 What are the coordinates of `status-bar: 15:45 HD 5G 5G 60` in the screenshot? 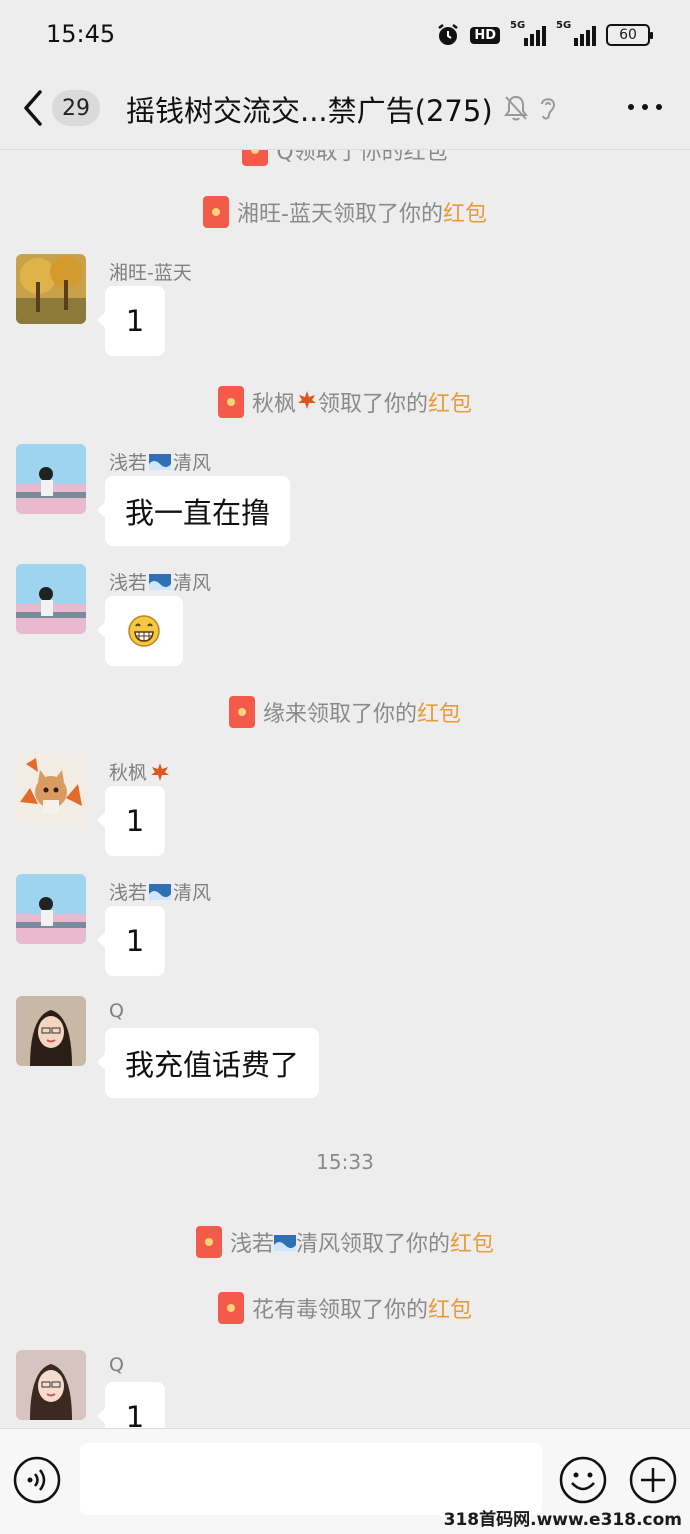 It's located at (345, 35).